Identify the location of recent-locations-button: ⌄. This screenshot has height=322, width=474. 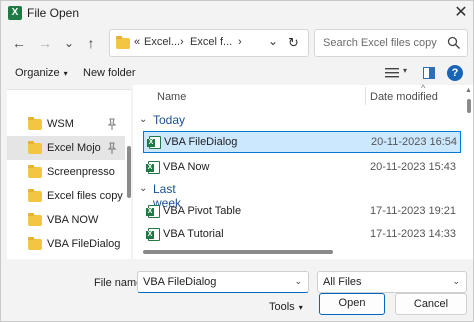
(69, 43).